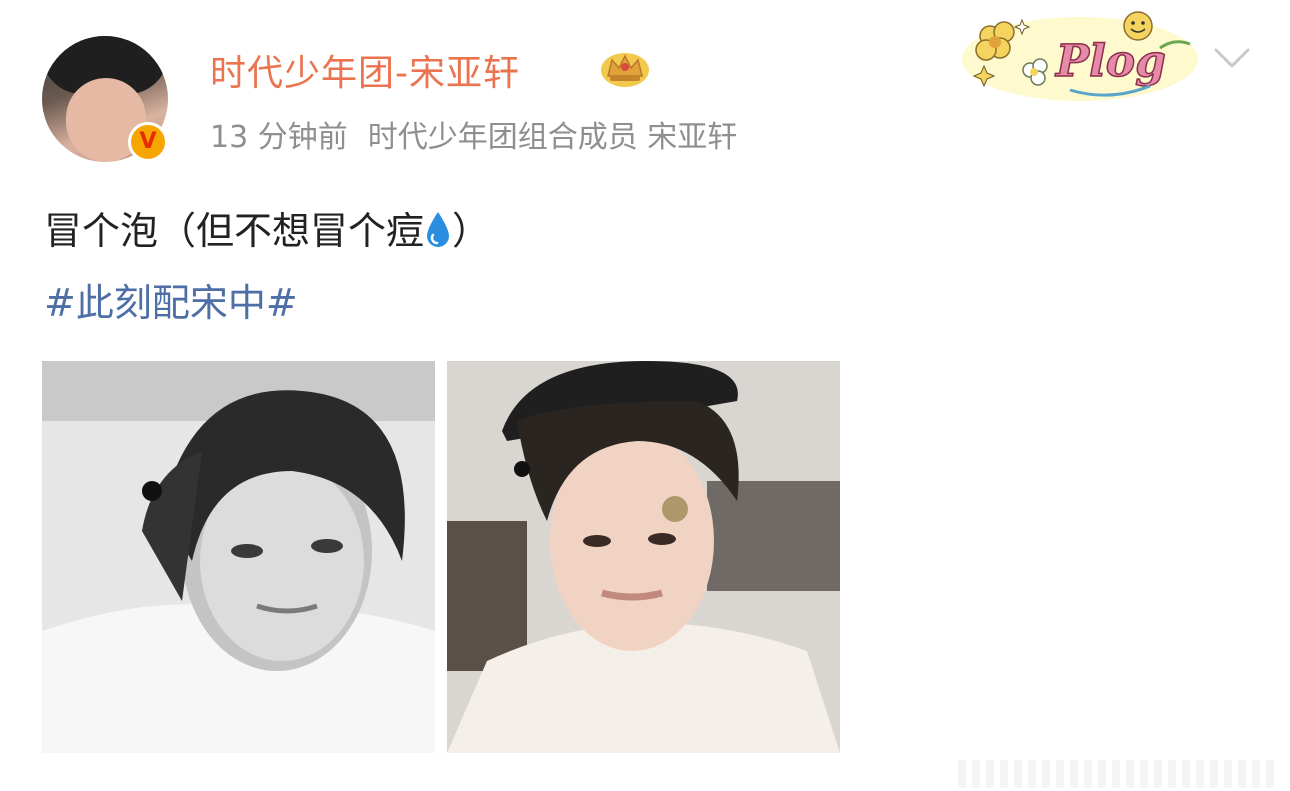 The width and height of the screenshot is (1290, 791). Describe the element at coordinates (365, 70) in the screenshot. I see `author-name: 时代少年团-宋亚轩` at that location.